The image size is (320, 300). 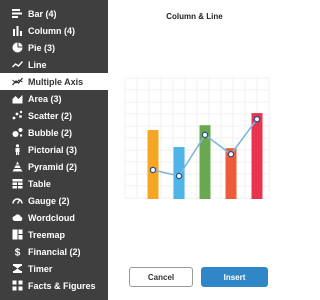 I want to click on sidebar-item-pie-3: Pie (3), so click(x=54, y=47).